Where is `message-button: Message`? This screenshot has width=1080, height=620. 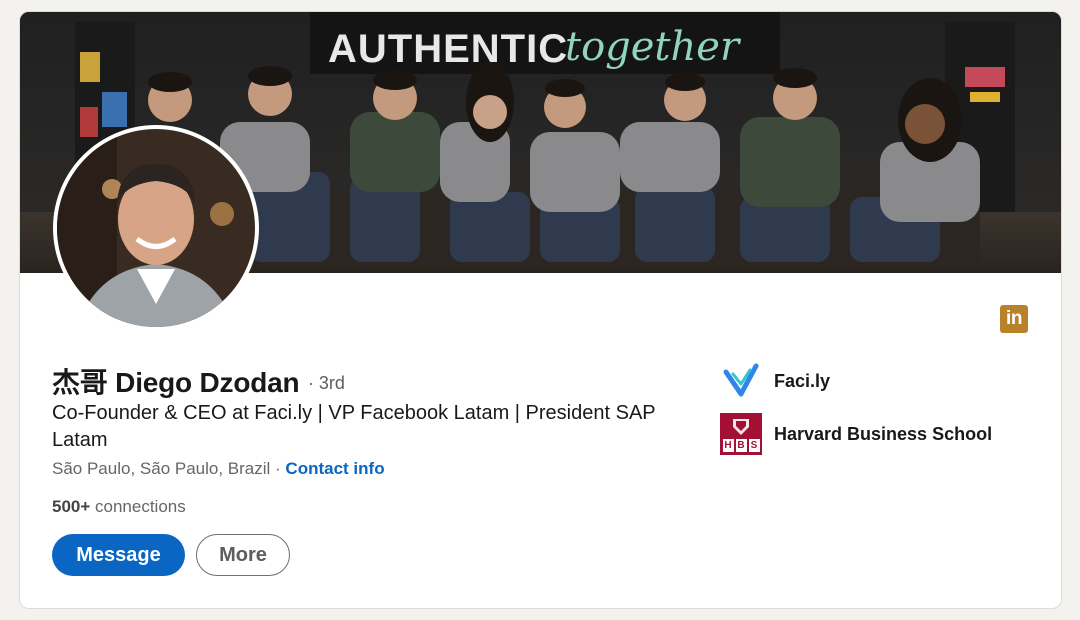
message-button: Message is located at coordinates (118, 555).